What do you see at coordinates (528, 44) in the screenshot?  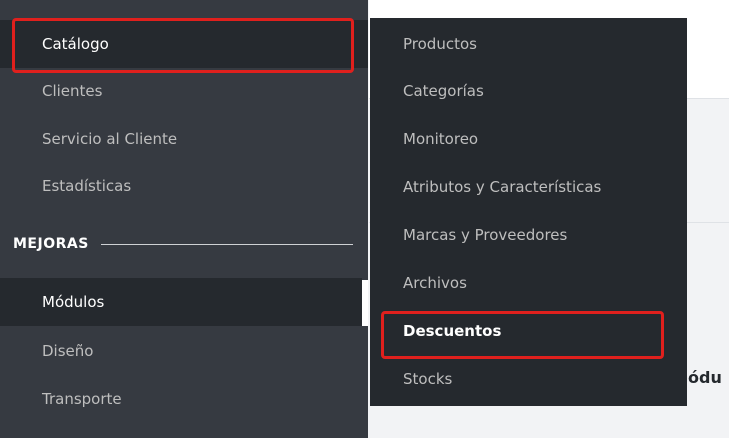 I see `submenu-item-productos: Productos` at bounding box center [528, 44].